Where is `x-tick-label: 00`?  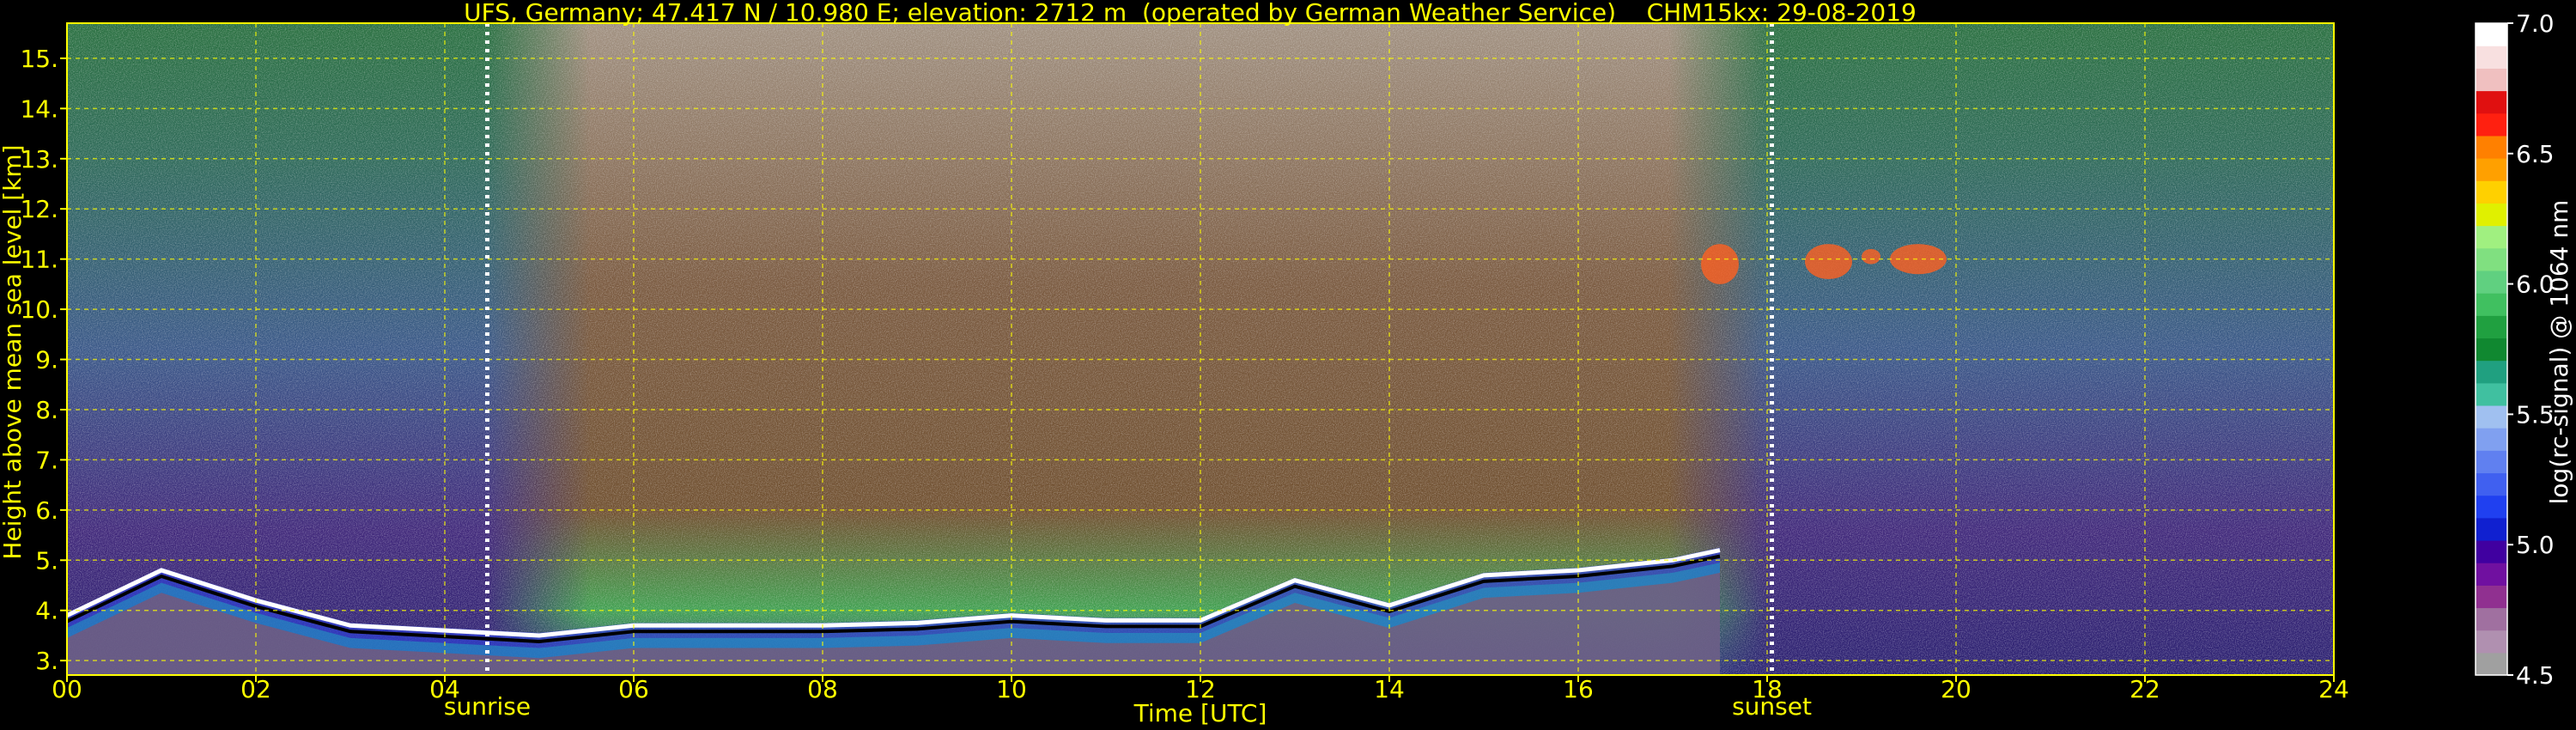
x-tick-label: 00 is located at coordinates (67, 689).